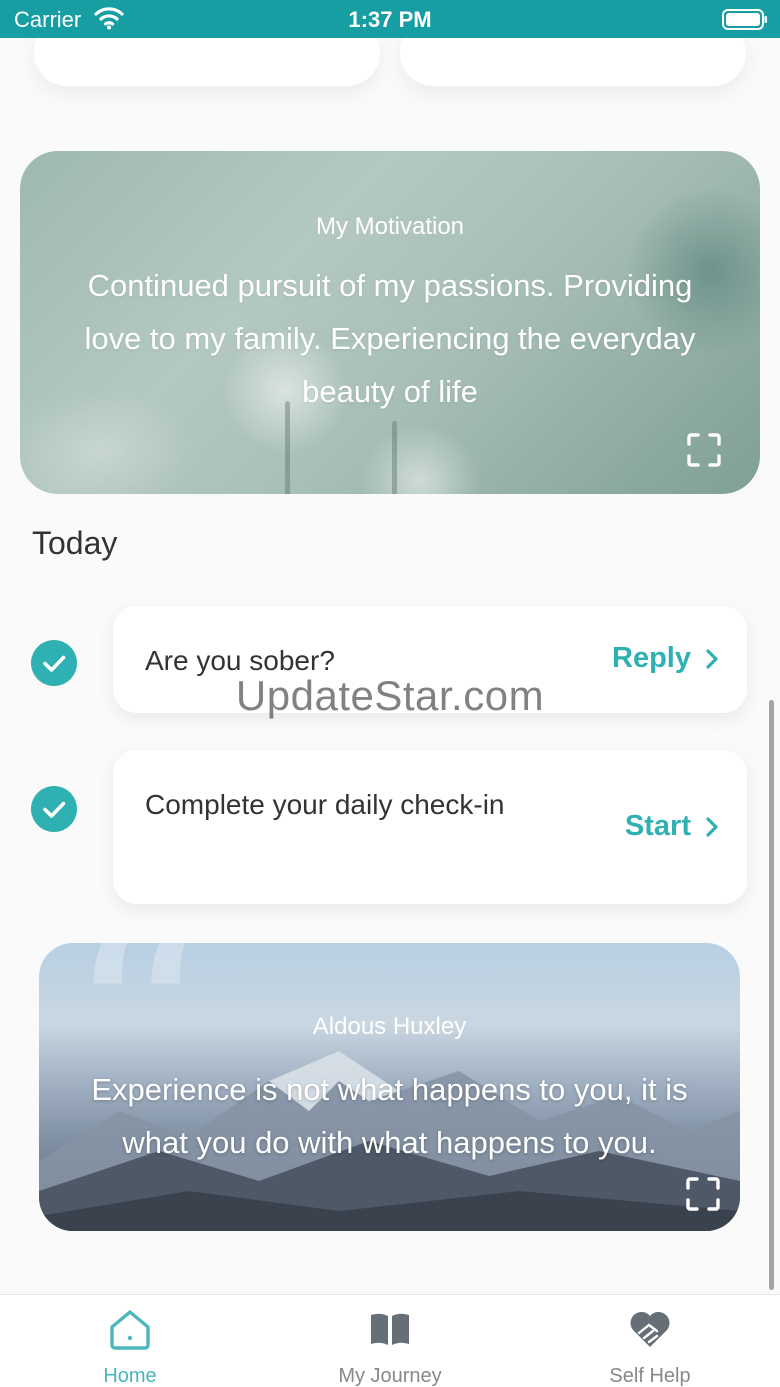 The height and width of the screenshot is (1387, 780). Describe the element at coordinates (75, 543) in the screenshot. I see `today-heading: Today` at that location.